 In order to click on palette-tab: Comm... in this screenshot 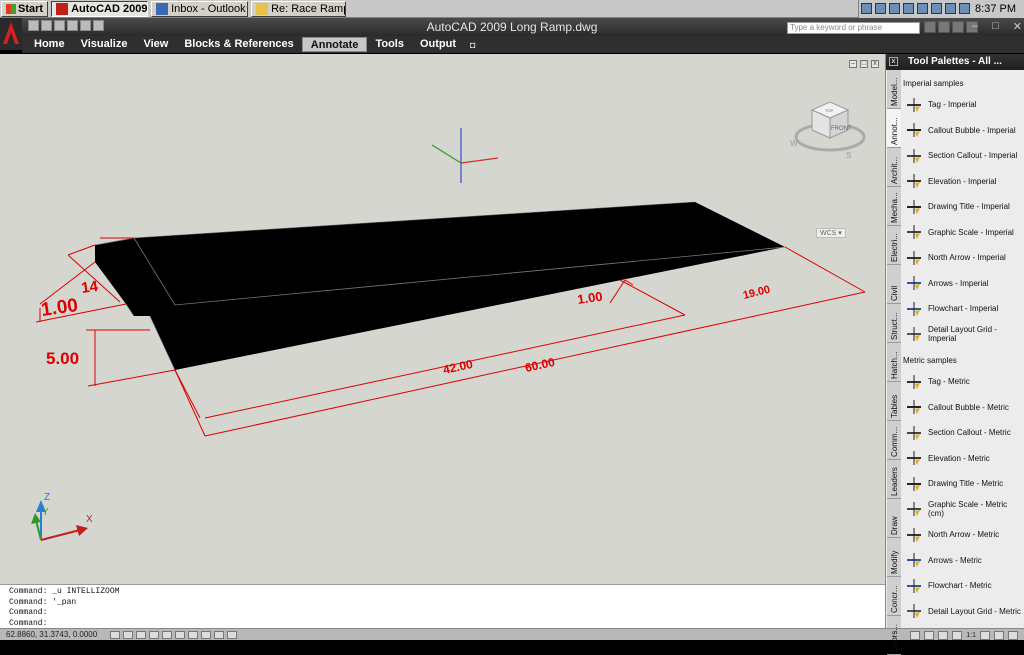, I will do `click(894, 440)`.